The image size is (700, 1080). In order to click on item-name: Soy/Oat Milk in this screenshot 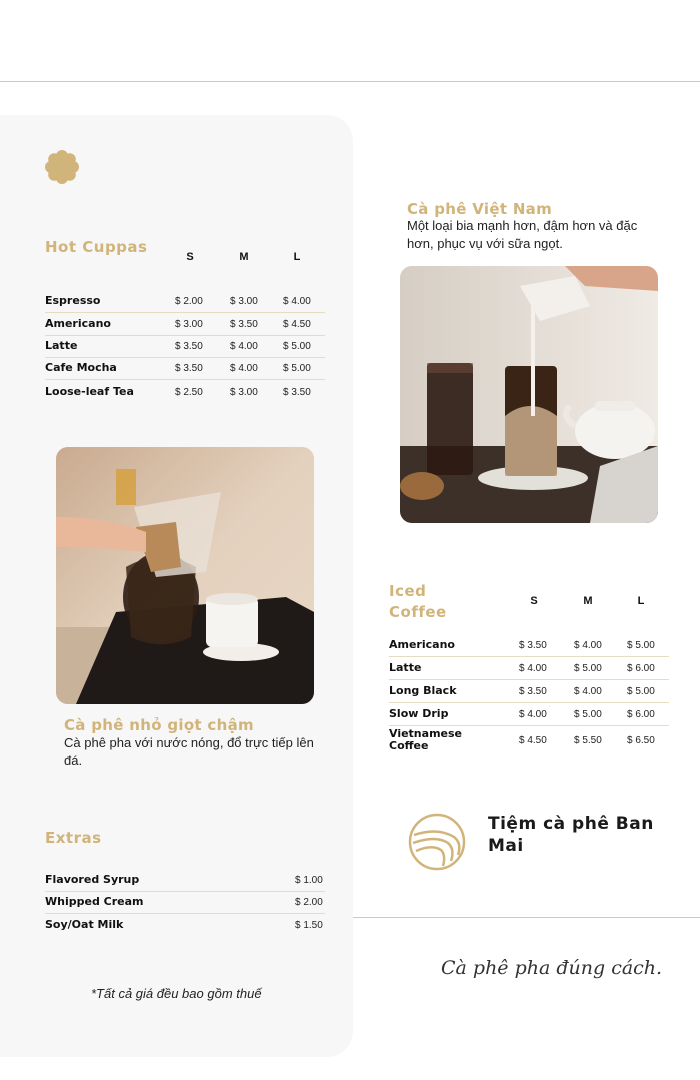, I will do `click(84, 924)`.